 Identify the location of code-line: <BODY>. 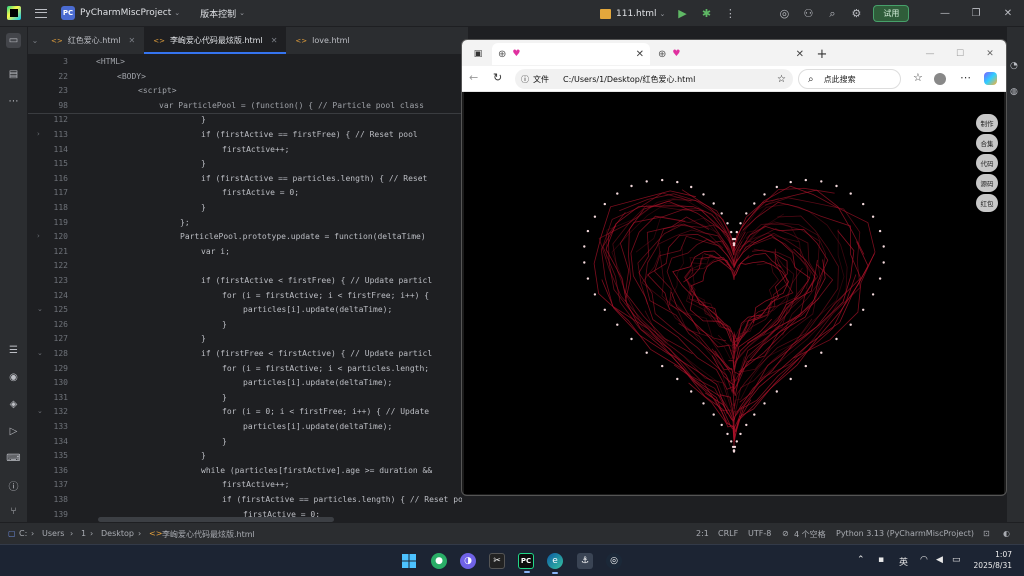
(131, 76).